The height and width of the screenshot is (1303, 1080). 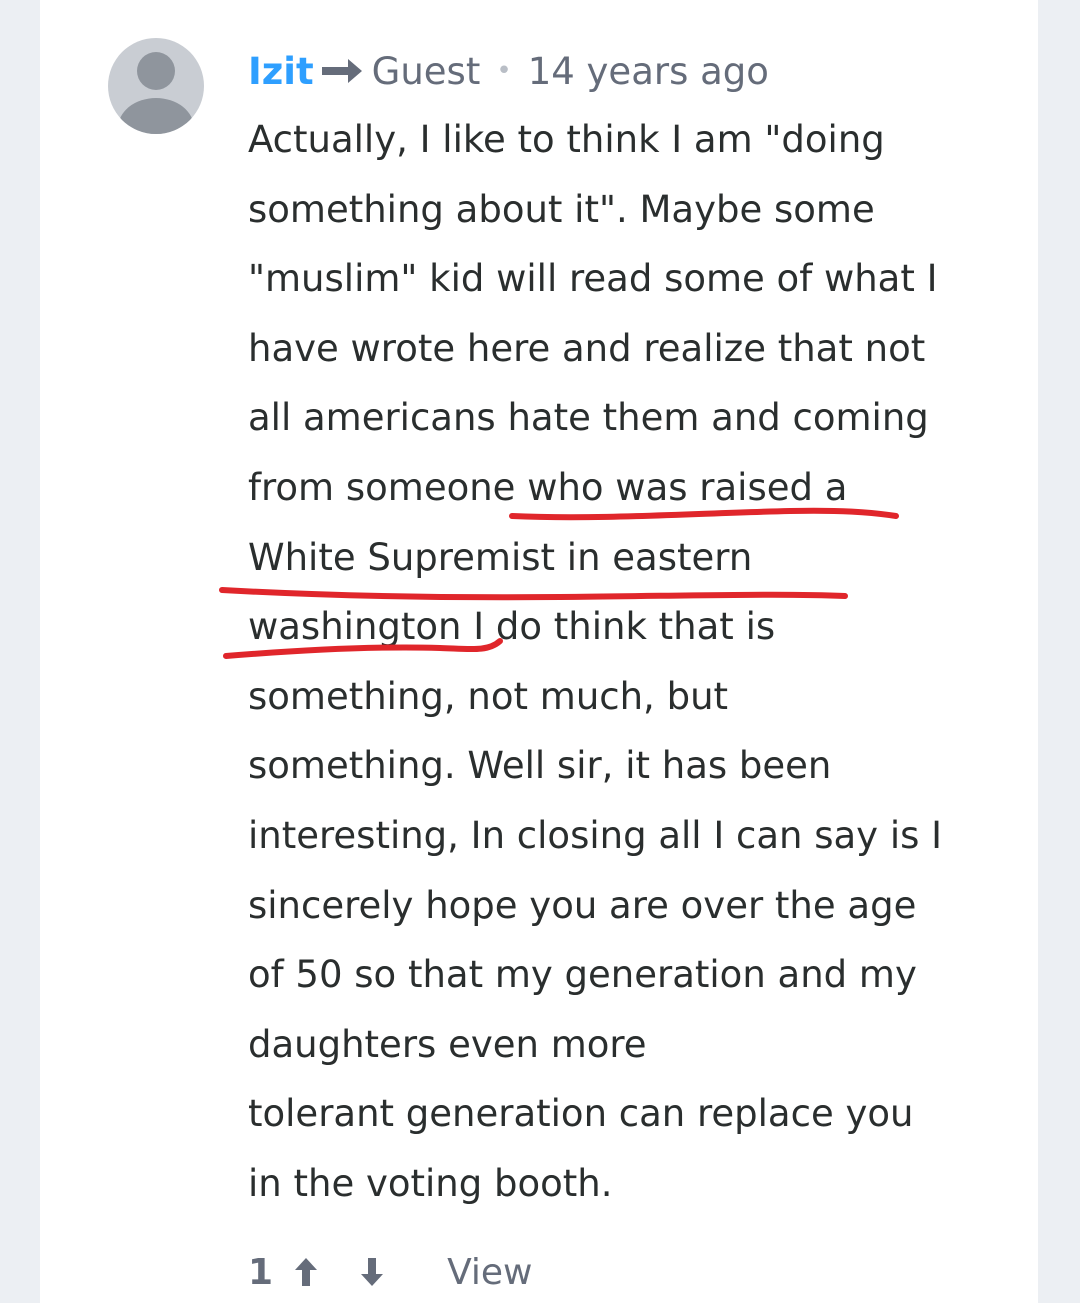 I want to click on avatar, so click(x=156, y=86).